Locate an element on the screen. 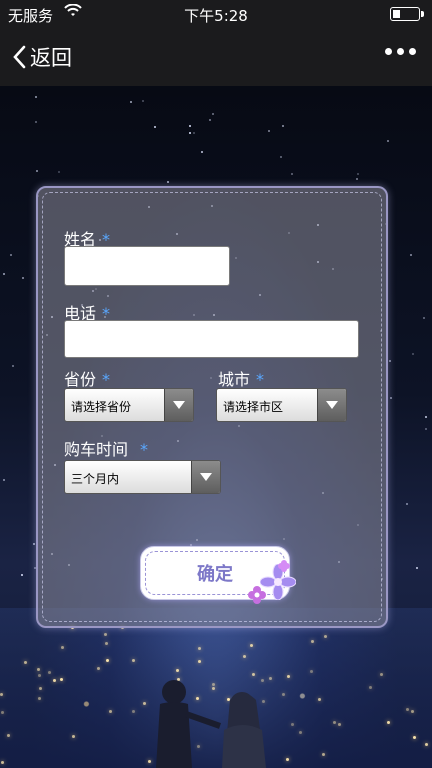  city-select: 请选择市区 is located at coordinates (281, 405).